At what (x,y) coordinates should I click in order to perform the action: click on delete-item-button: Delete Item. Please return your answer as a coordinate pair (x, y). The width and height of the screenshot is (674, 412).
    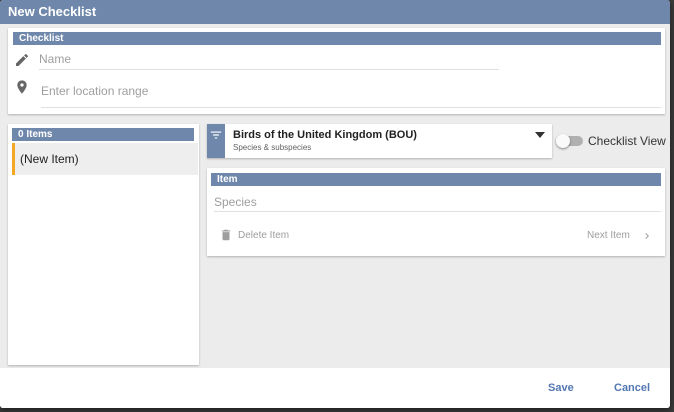
    Looking at the image, I should click on (269, 236).